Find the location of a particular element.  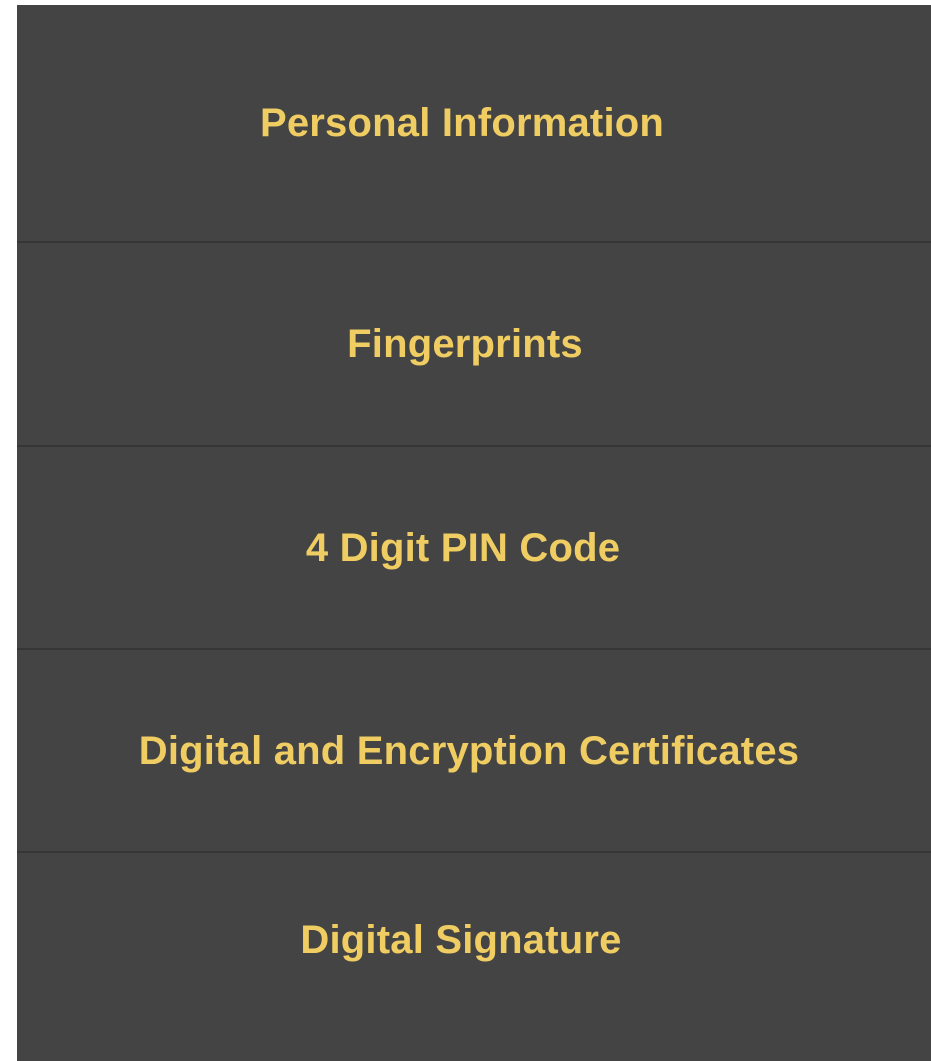

menu-item-label: Personal Information is located at coordinates (462, 122).